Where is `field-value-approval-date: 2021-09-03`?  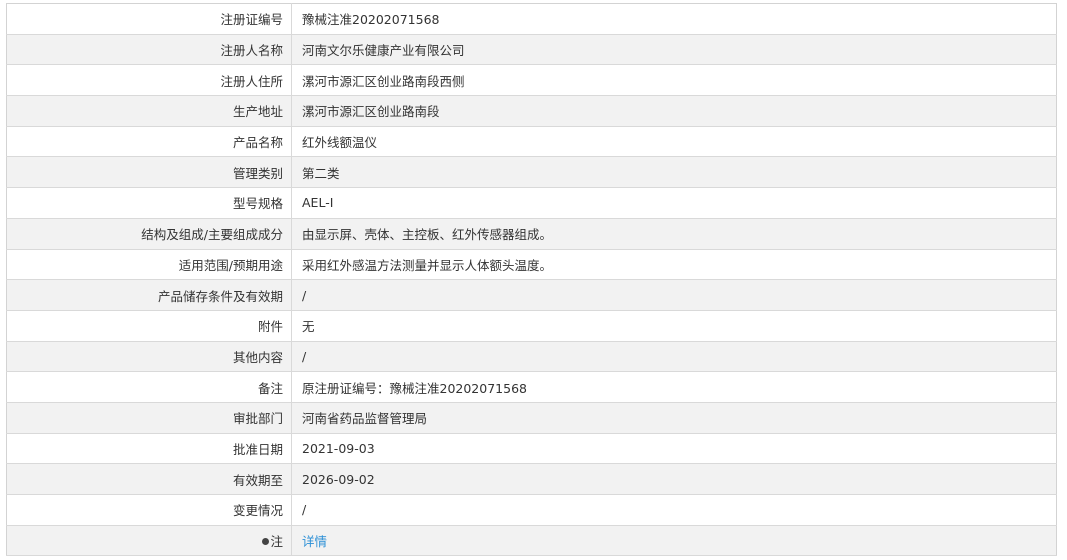
field-value-approval-date: 2021-09-03 is located at coordinates (674, 449).